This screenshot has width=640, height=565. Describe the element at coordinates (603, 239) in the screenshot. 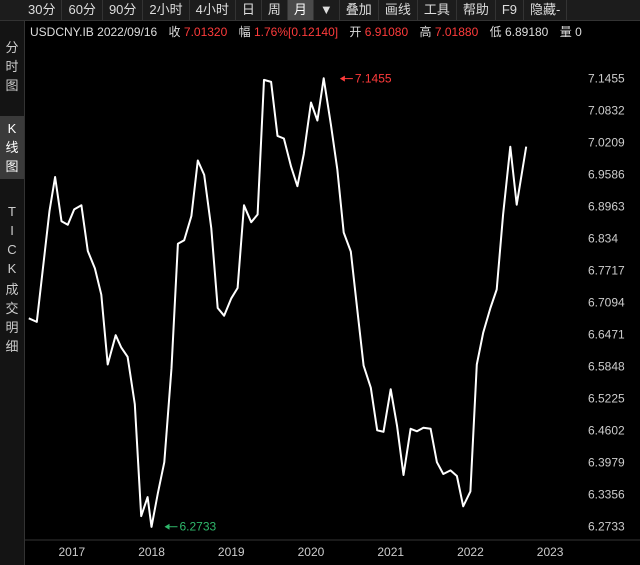

I see `y-tick-label-5: 6.834` at that location.